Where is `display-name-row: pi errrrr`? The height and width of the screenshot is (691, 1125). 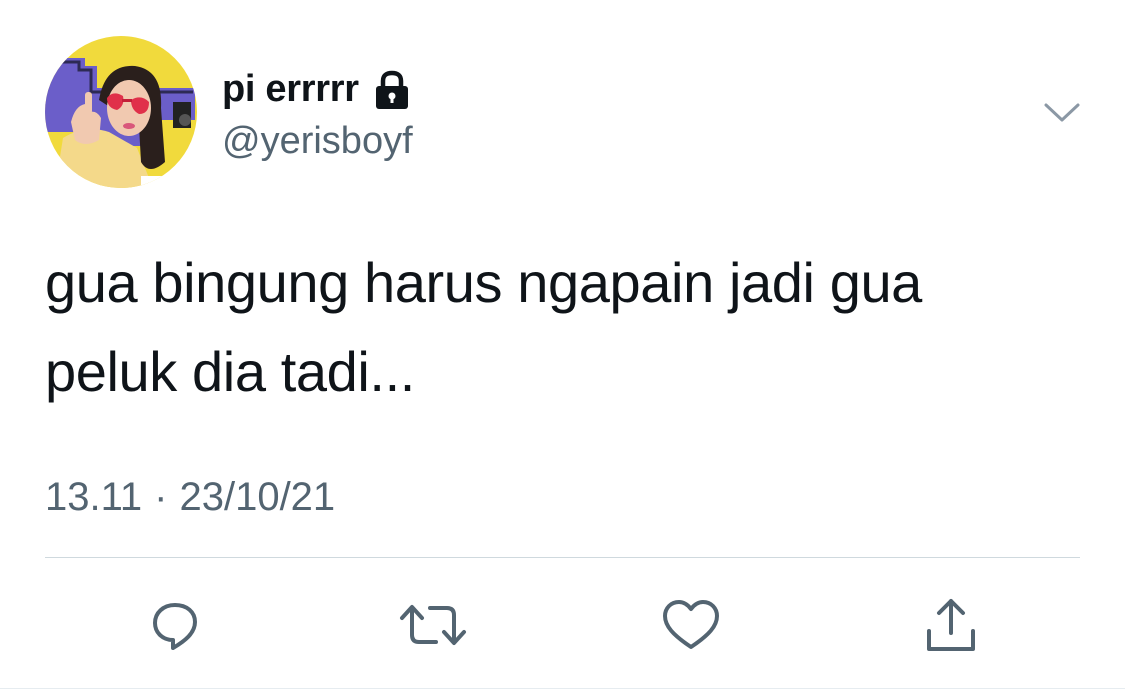 display-name-row: pi errrrr is located at coordinates (316, 89).